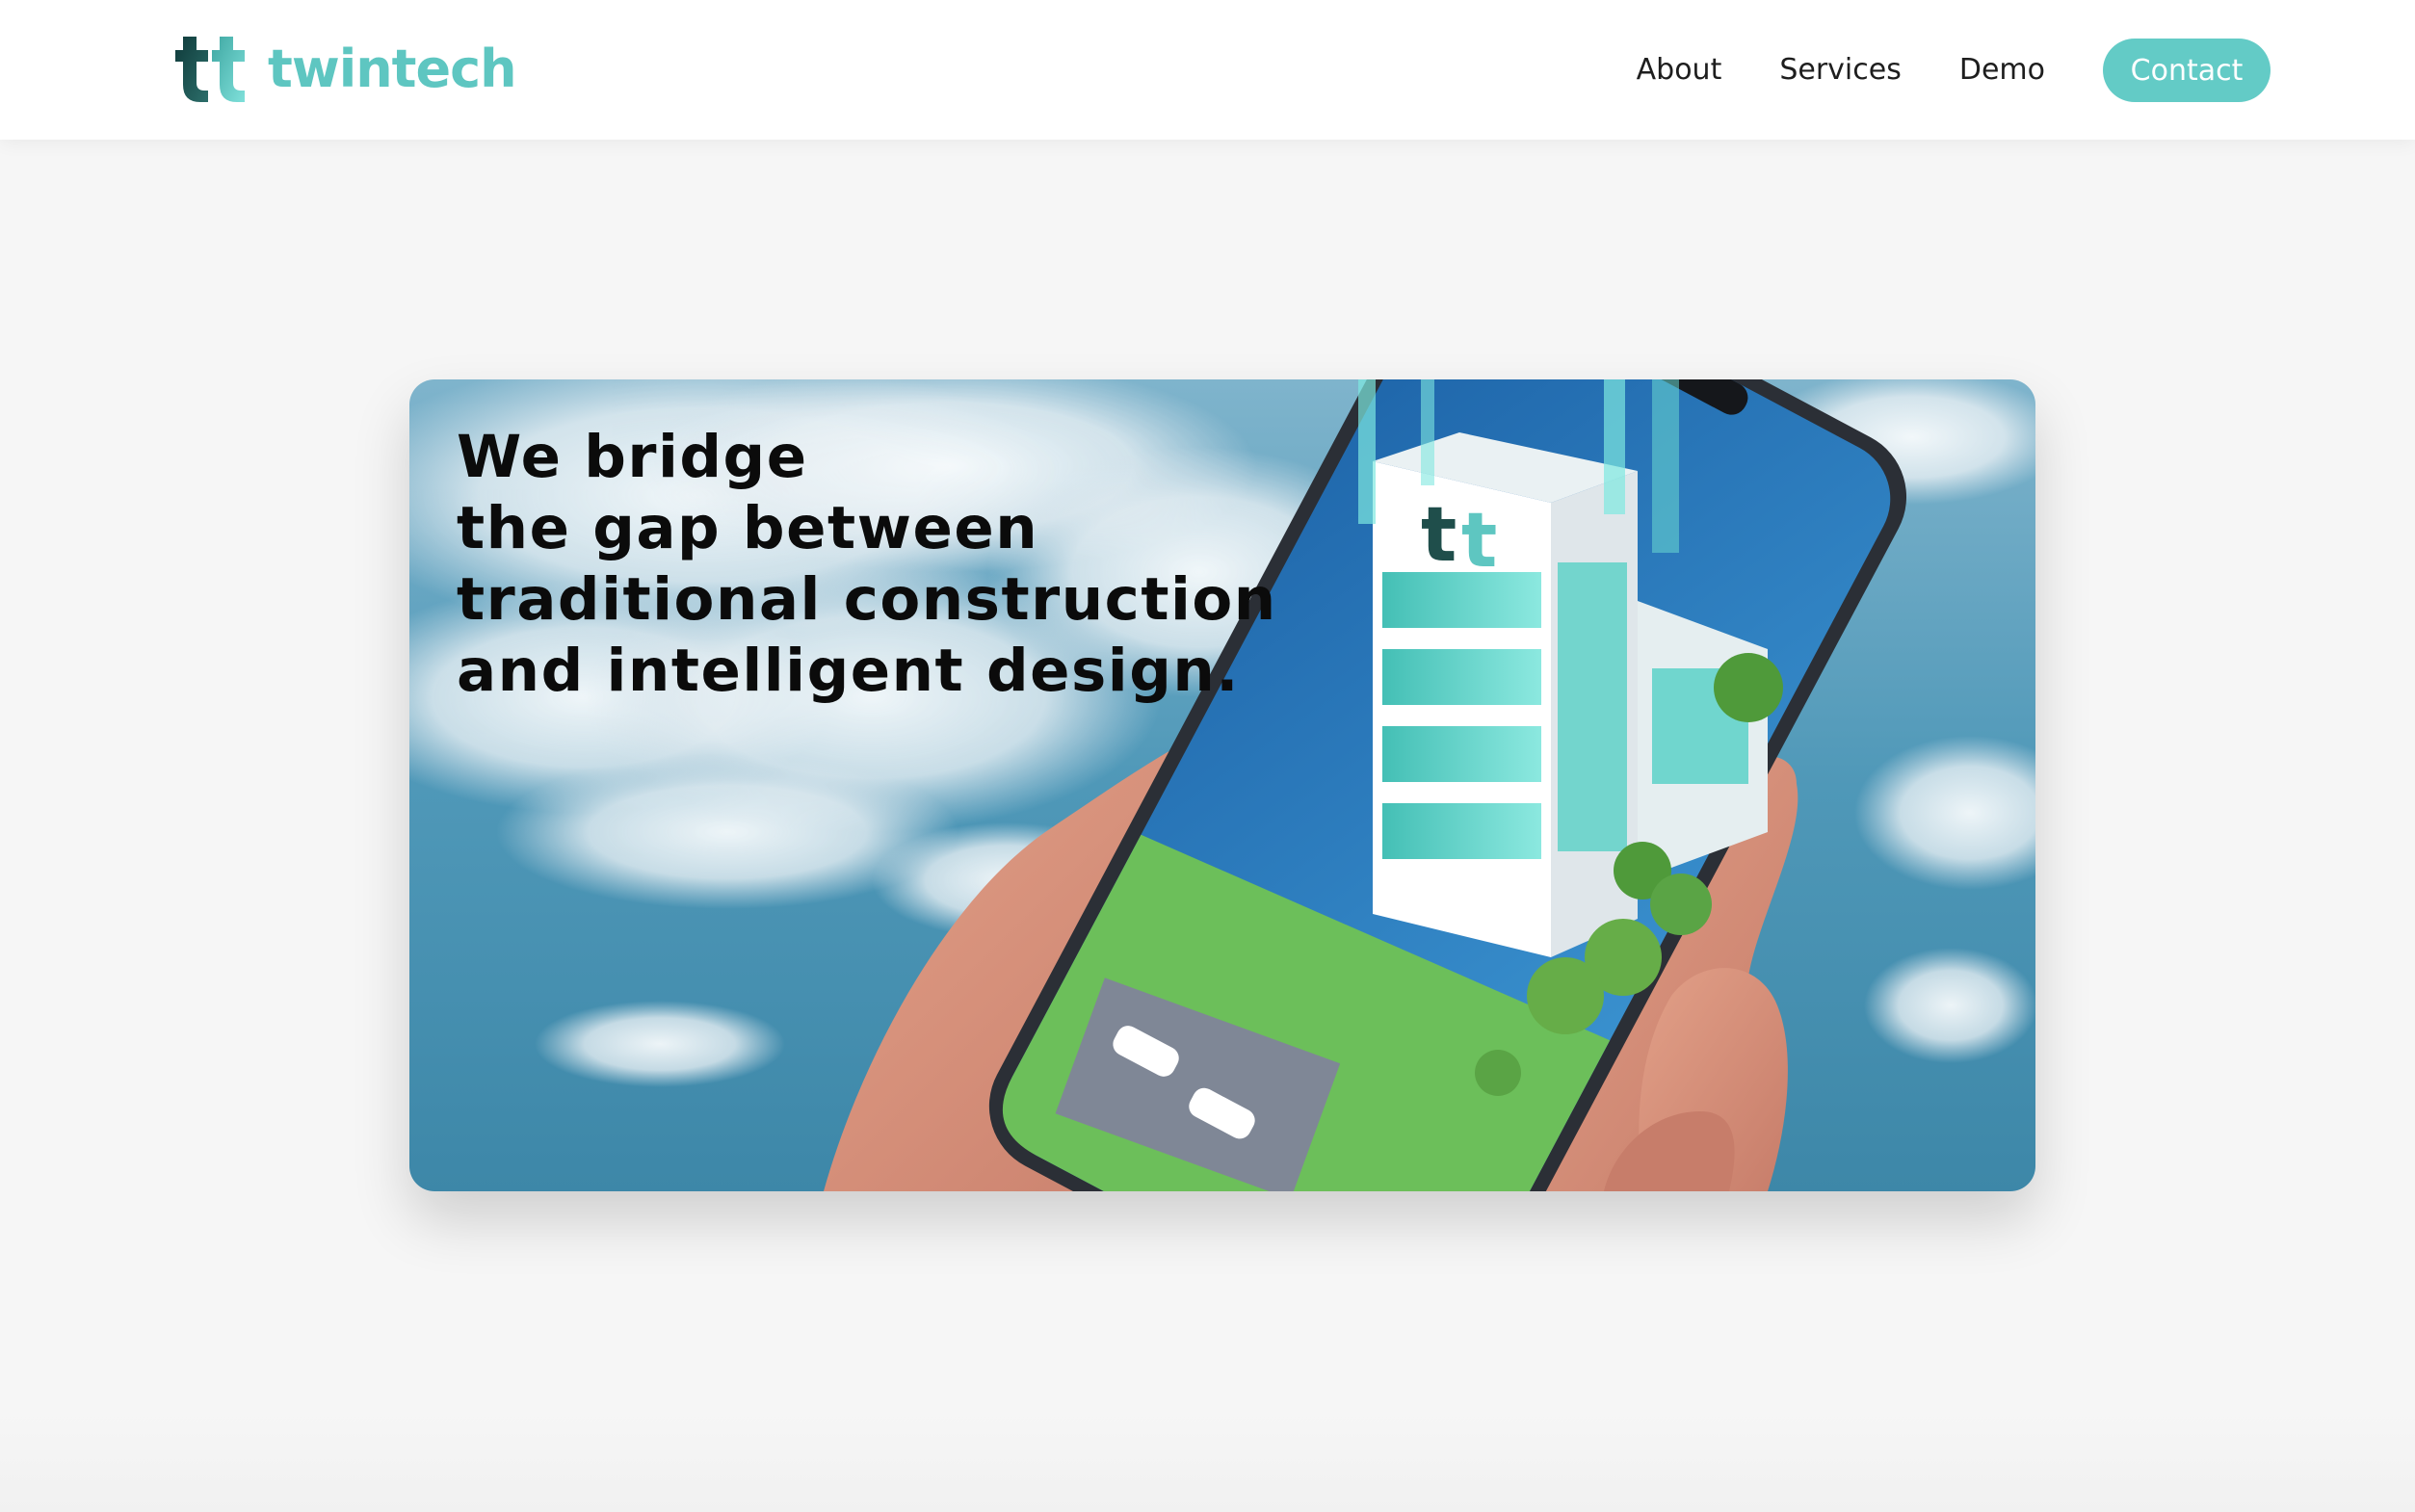 The height and width of the screenshot is (1512, 2415). I want to click on nav-about-link: About, so click(1679, 70).